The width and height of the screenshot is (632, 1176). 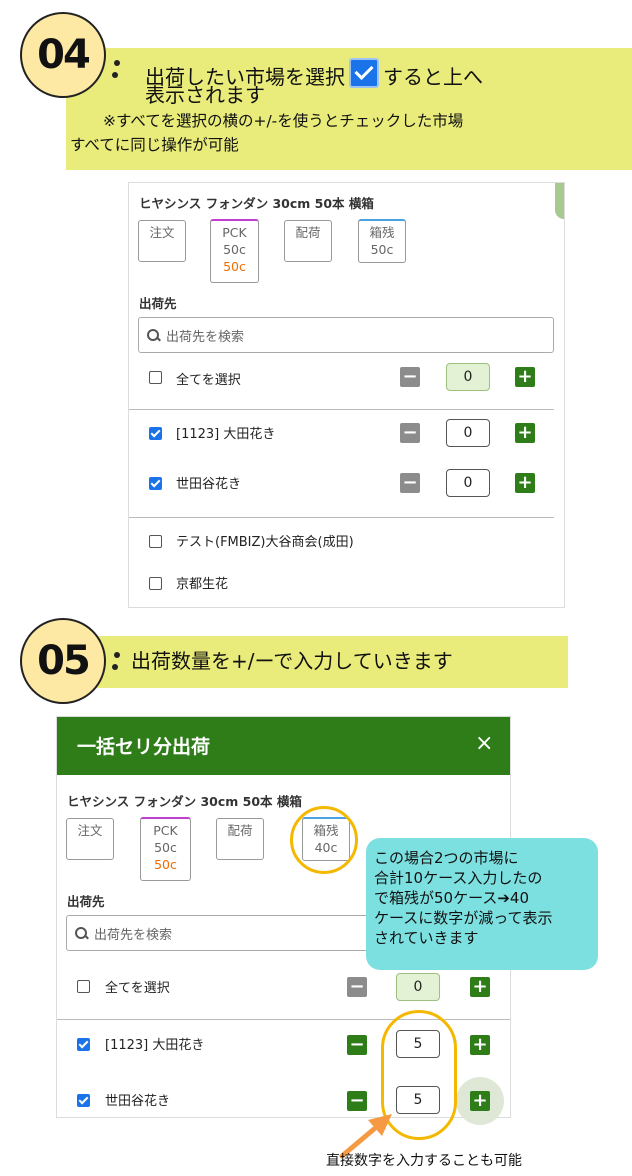 I want to click on close-icon: ×, so click(x=484, y=743).